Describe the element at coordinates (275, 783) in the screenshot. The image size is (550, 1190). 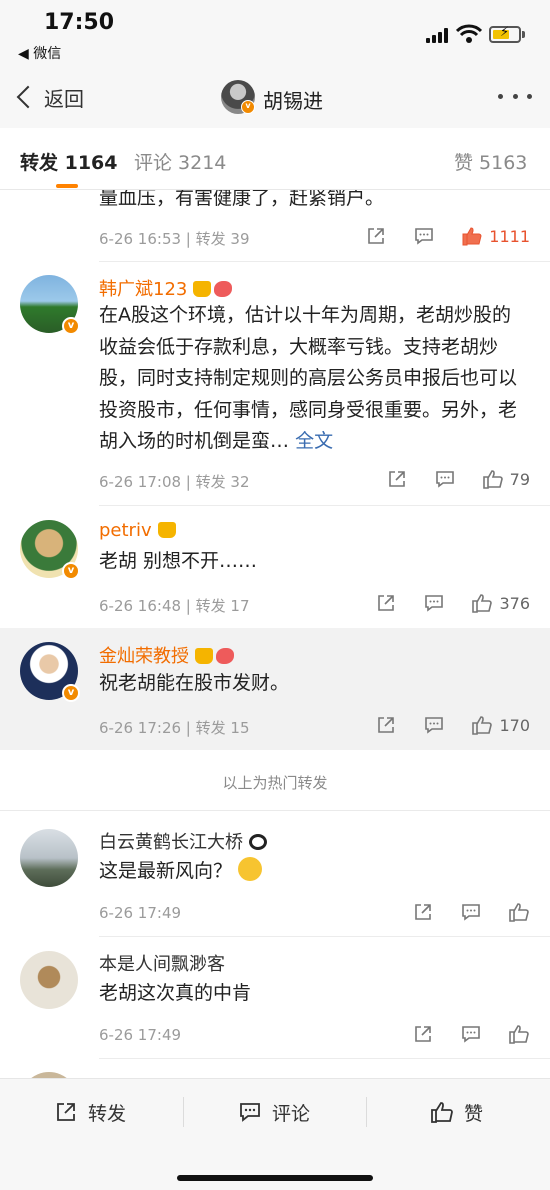
I see `hot-reposts-note: 以上为热门转发` at that location.